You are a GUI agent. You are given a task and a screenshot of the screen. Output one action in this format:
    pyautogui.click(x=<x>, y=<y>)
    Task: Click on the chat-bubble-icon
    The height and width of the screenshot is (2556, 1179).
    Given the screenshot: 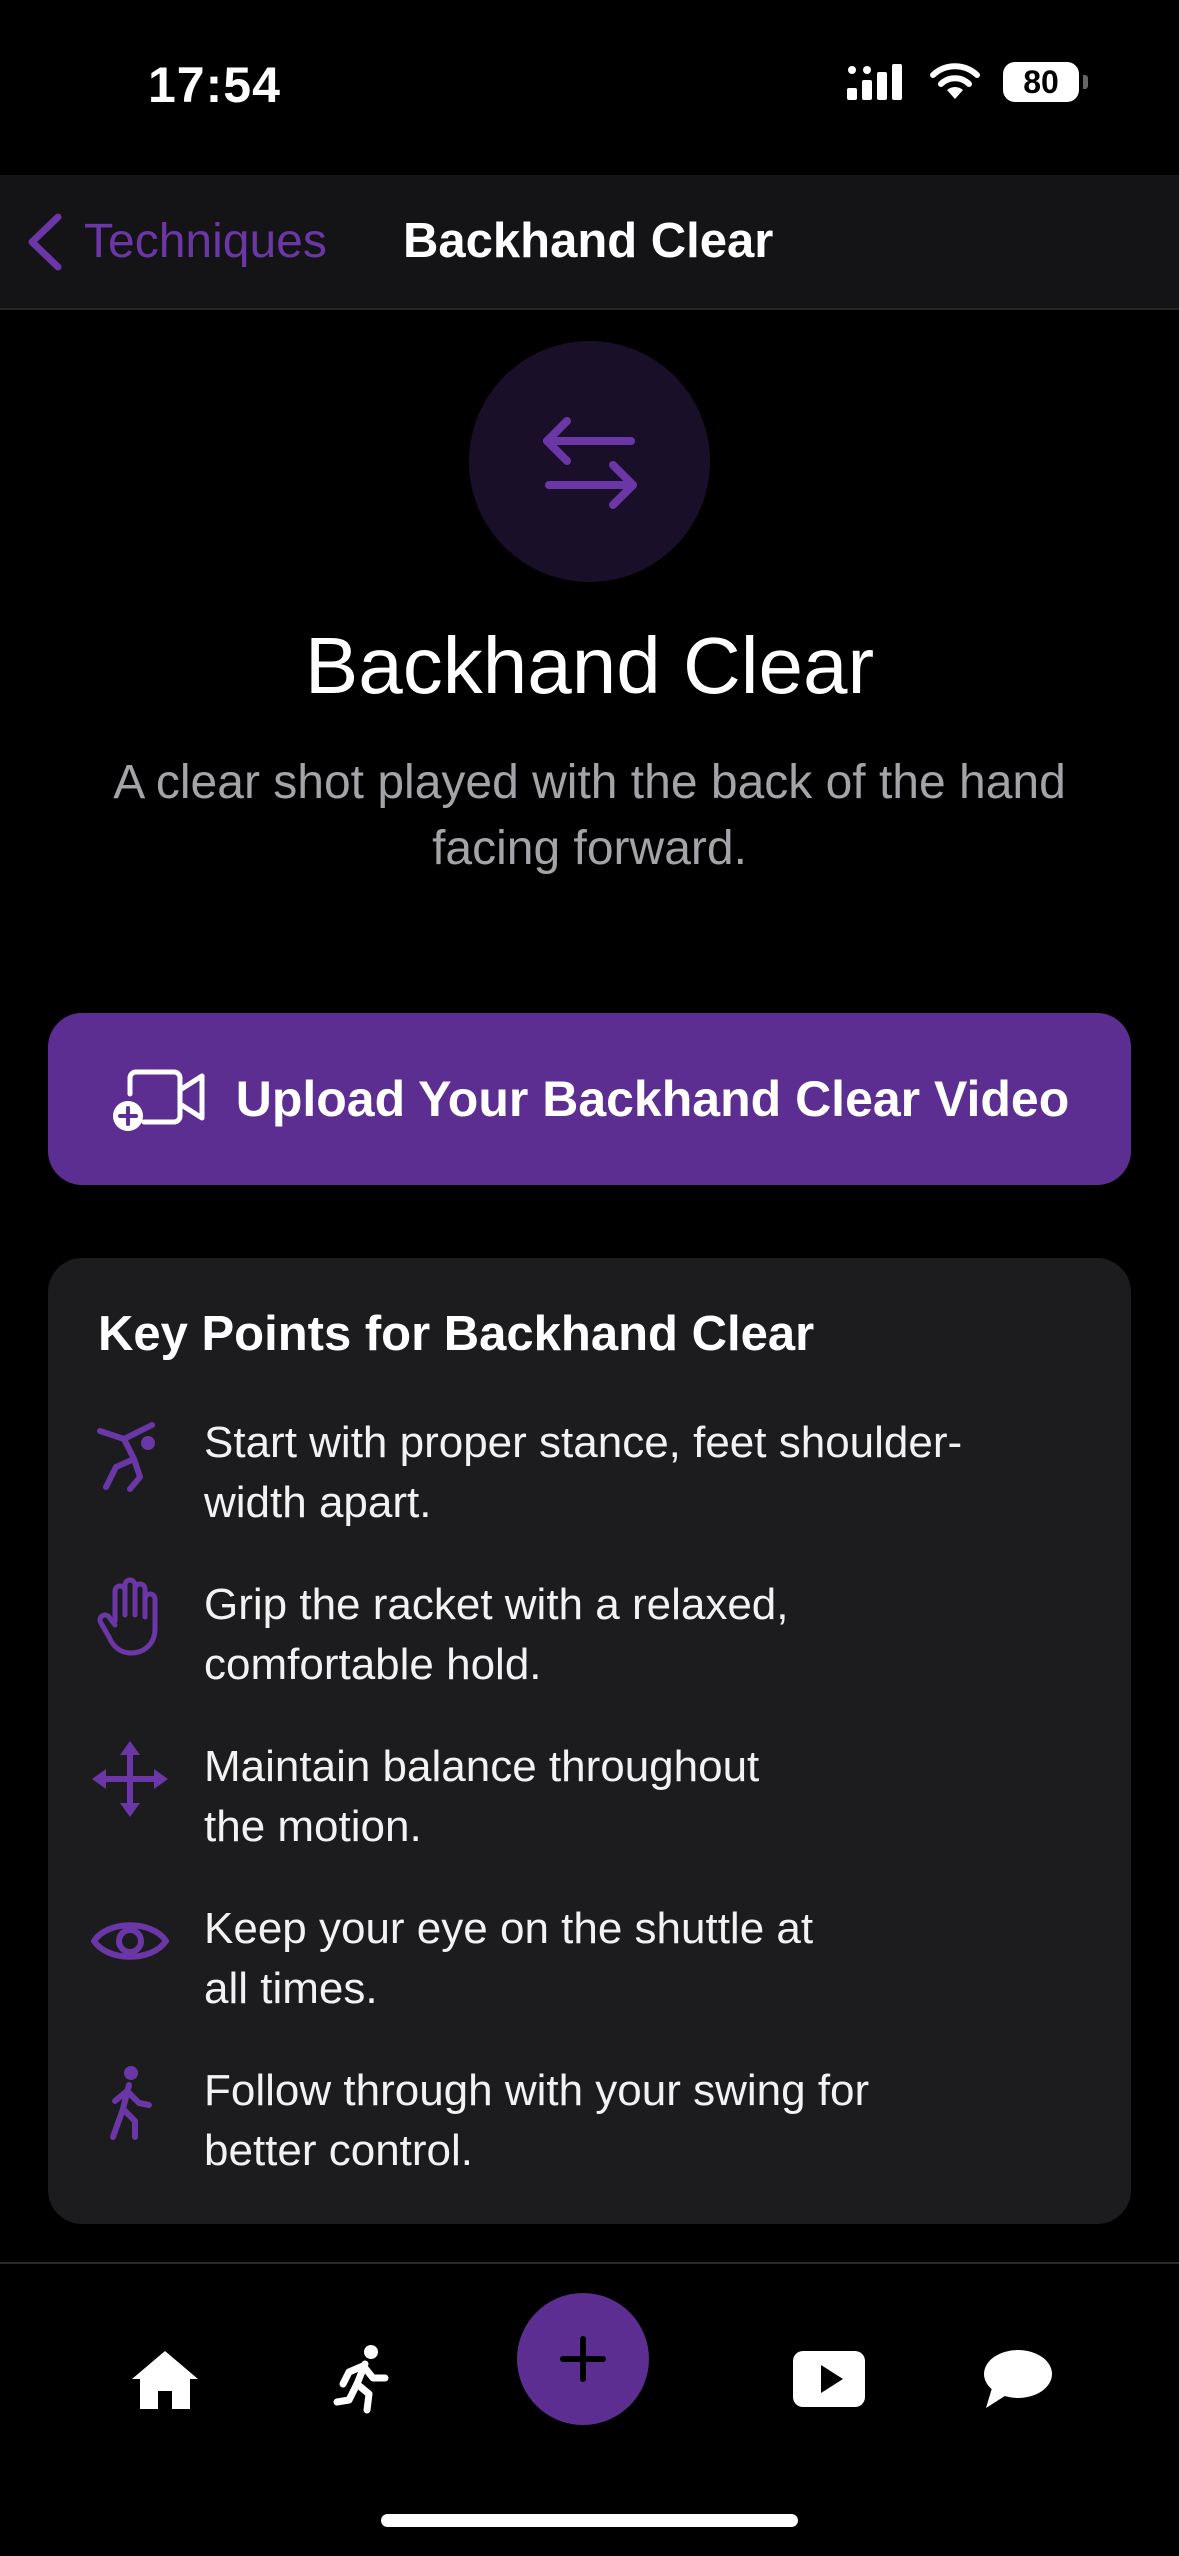 What is the action you would take?
    pyautogui.click(x=1018, y=2379)
    